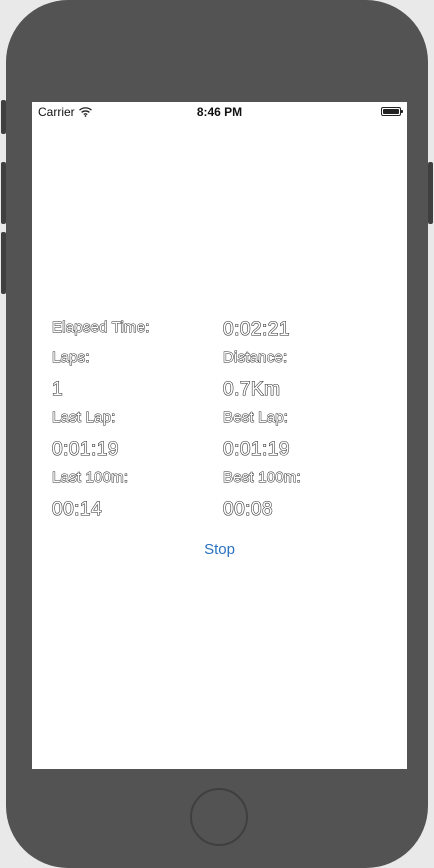 Image resolution: width=434 pixels, height=868 pixels. What do you see at coordinates (219, 817) in the screenshot?
I see `home-button` at bounding box center [219, 817].